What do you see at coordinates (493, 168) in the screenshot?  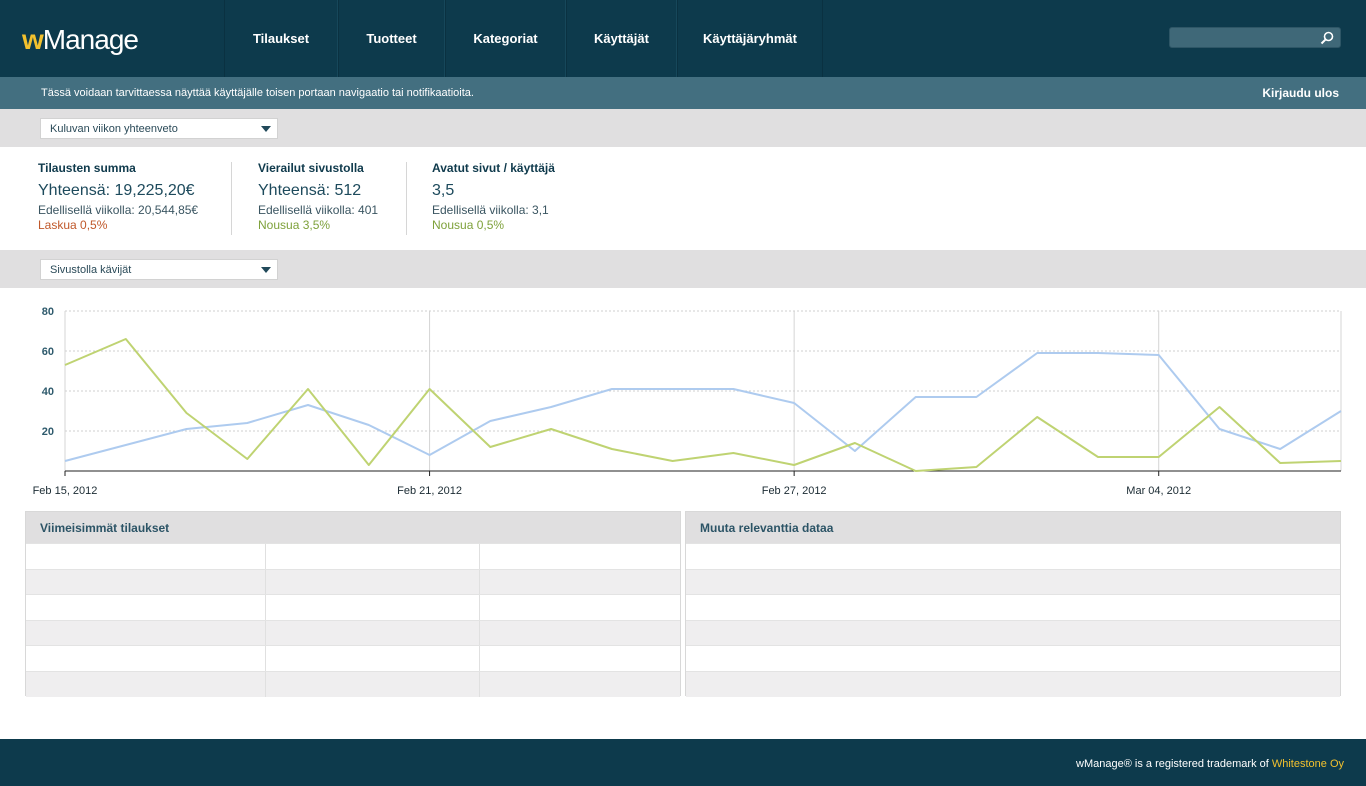 I see `stat-title: Avatut sivut / käyttäjä` at bounding box center [493, 168].